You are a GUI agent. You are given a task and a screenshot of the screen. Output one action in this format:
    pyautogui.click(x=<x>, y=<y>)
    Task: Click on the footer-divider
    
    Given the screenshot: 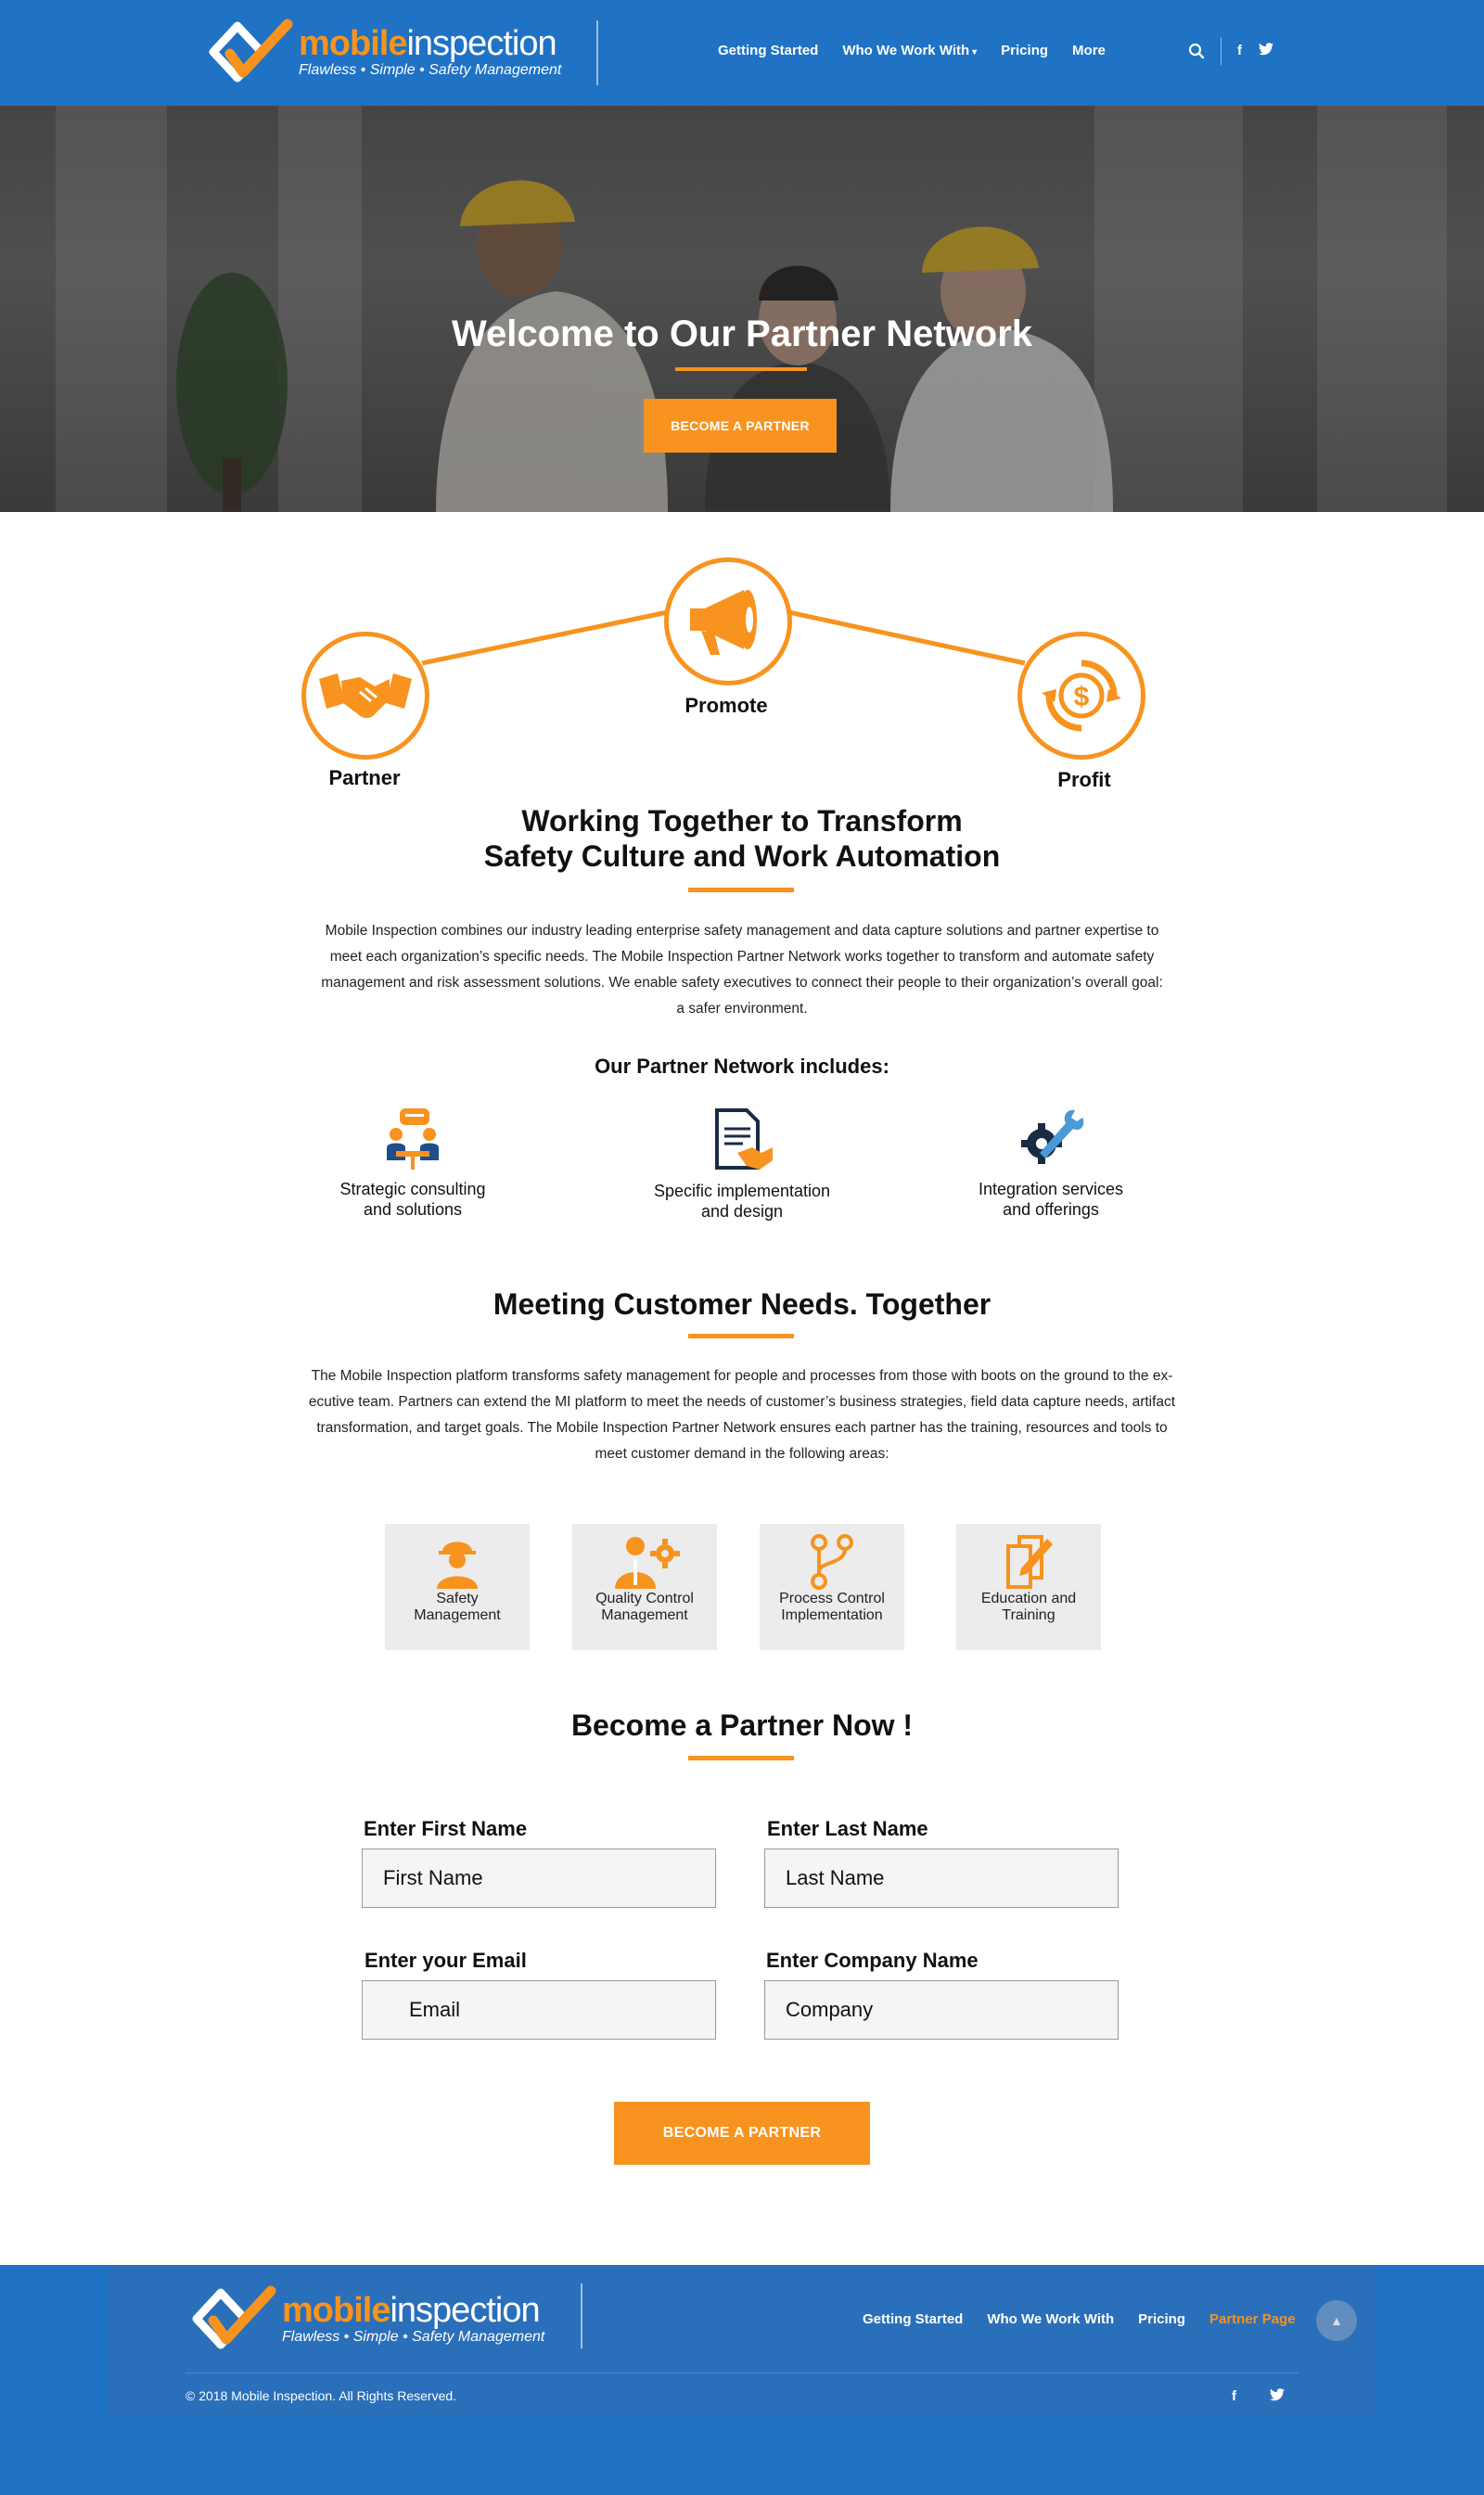 What is the action you would take?
    pyautogui.click(x=581, y=2316)
    